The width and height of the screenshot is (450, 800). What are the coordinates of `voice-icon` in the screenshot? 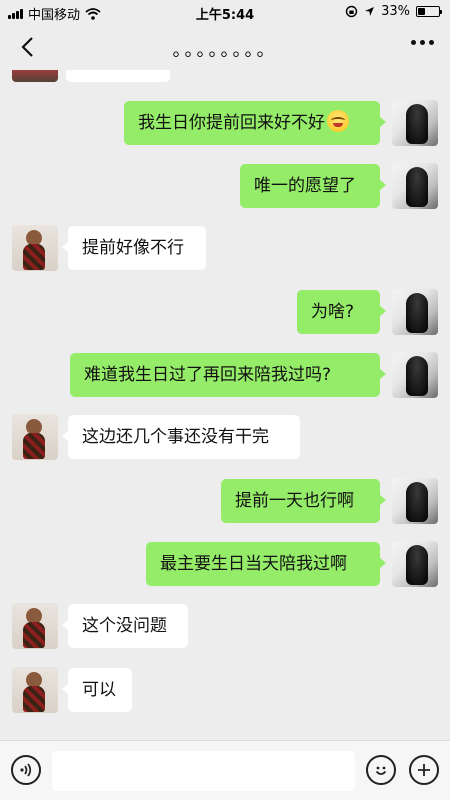 It's located at (26, 770).